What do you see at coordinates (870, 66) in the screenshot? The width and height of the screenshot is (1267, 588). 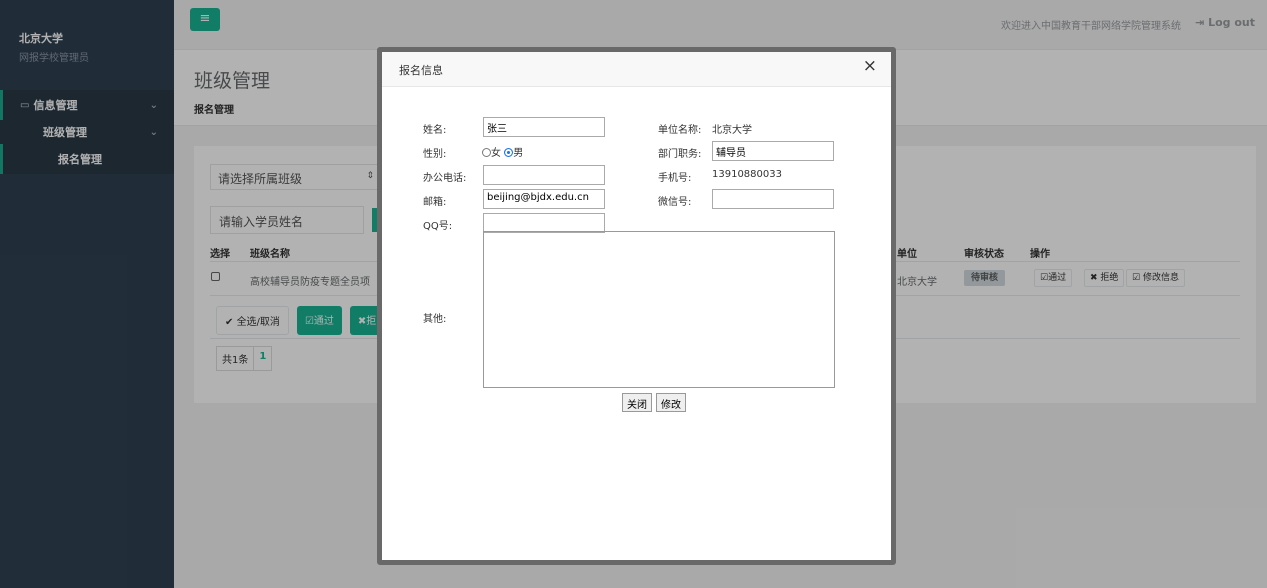 I see `close-icon: ×` at bounding box center [870, 66].